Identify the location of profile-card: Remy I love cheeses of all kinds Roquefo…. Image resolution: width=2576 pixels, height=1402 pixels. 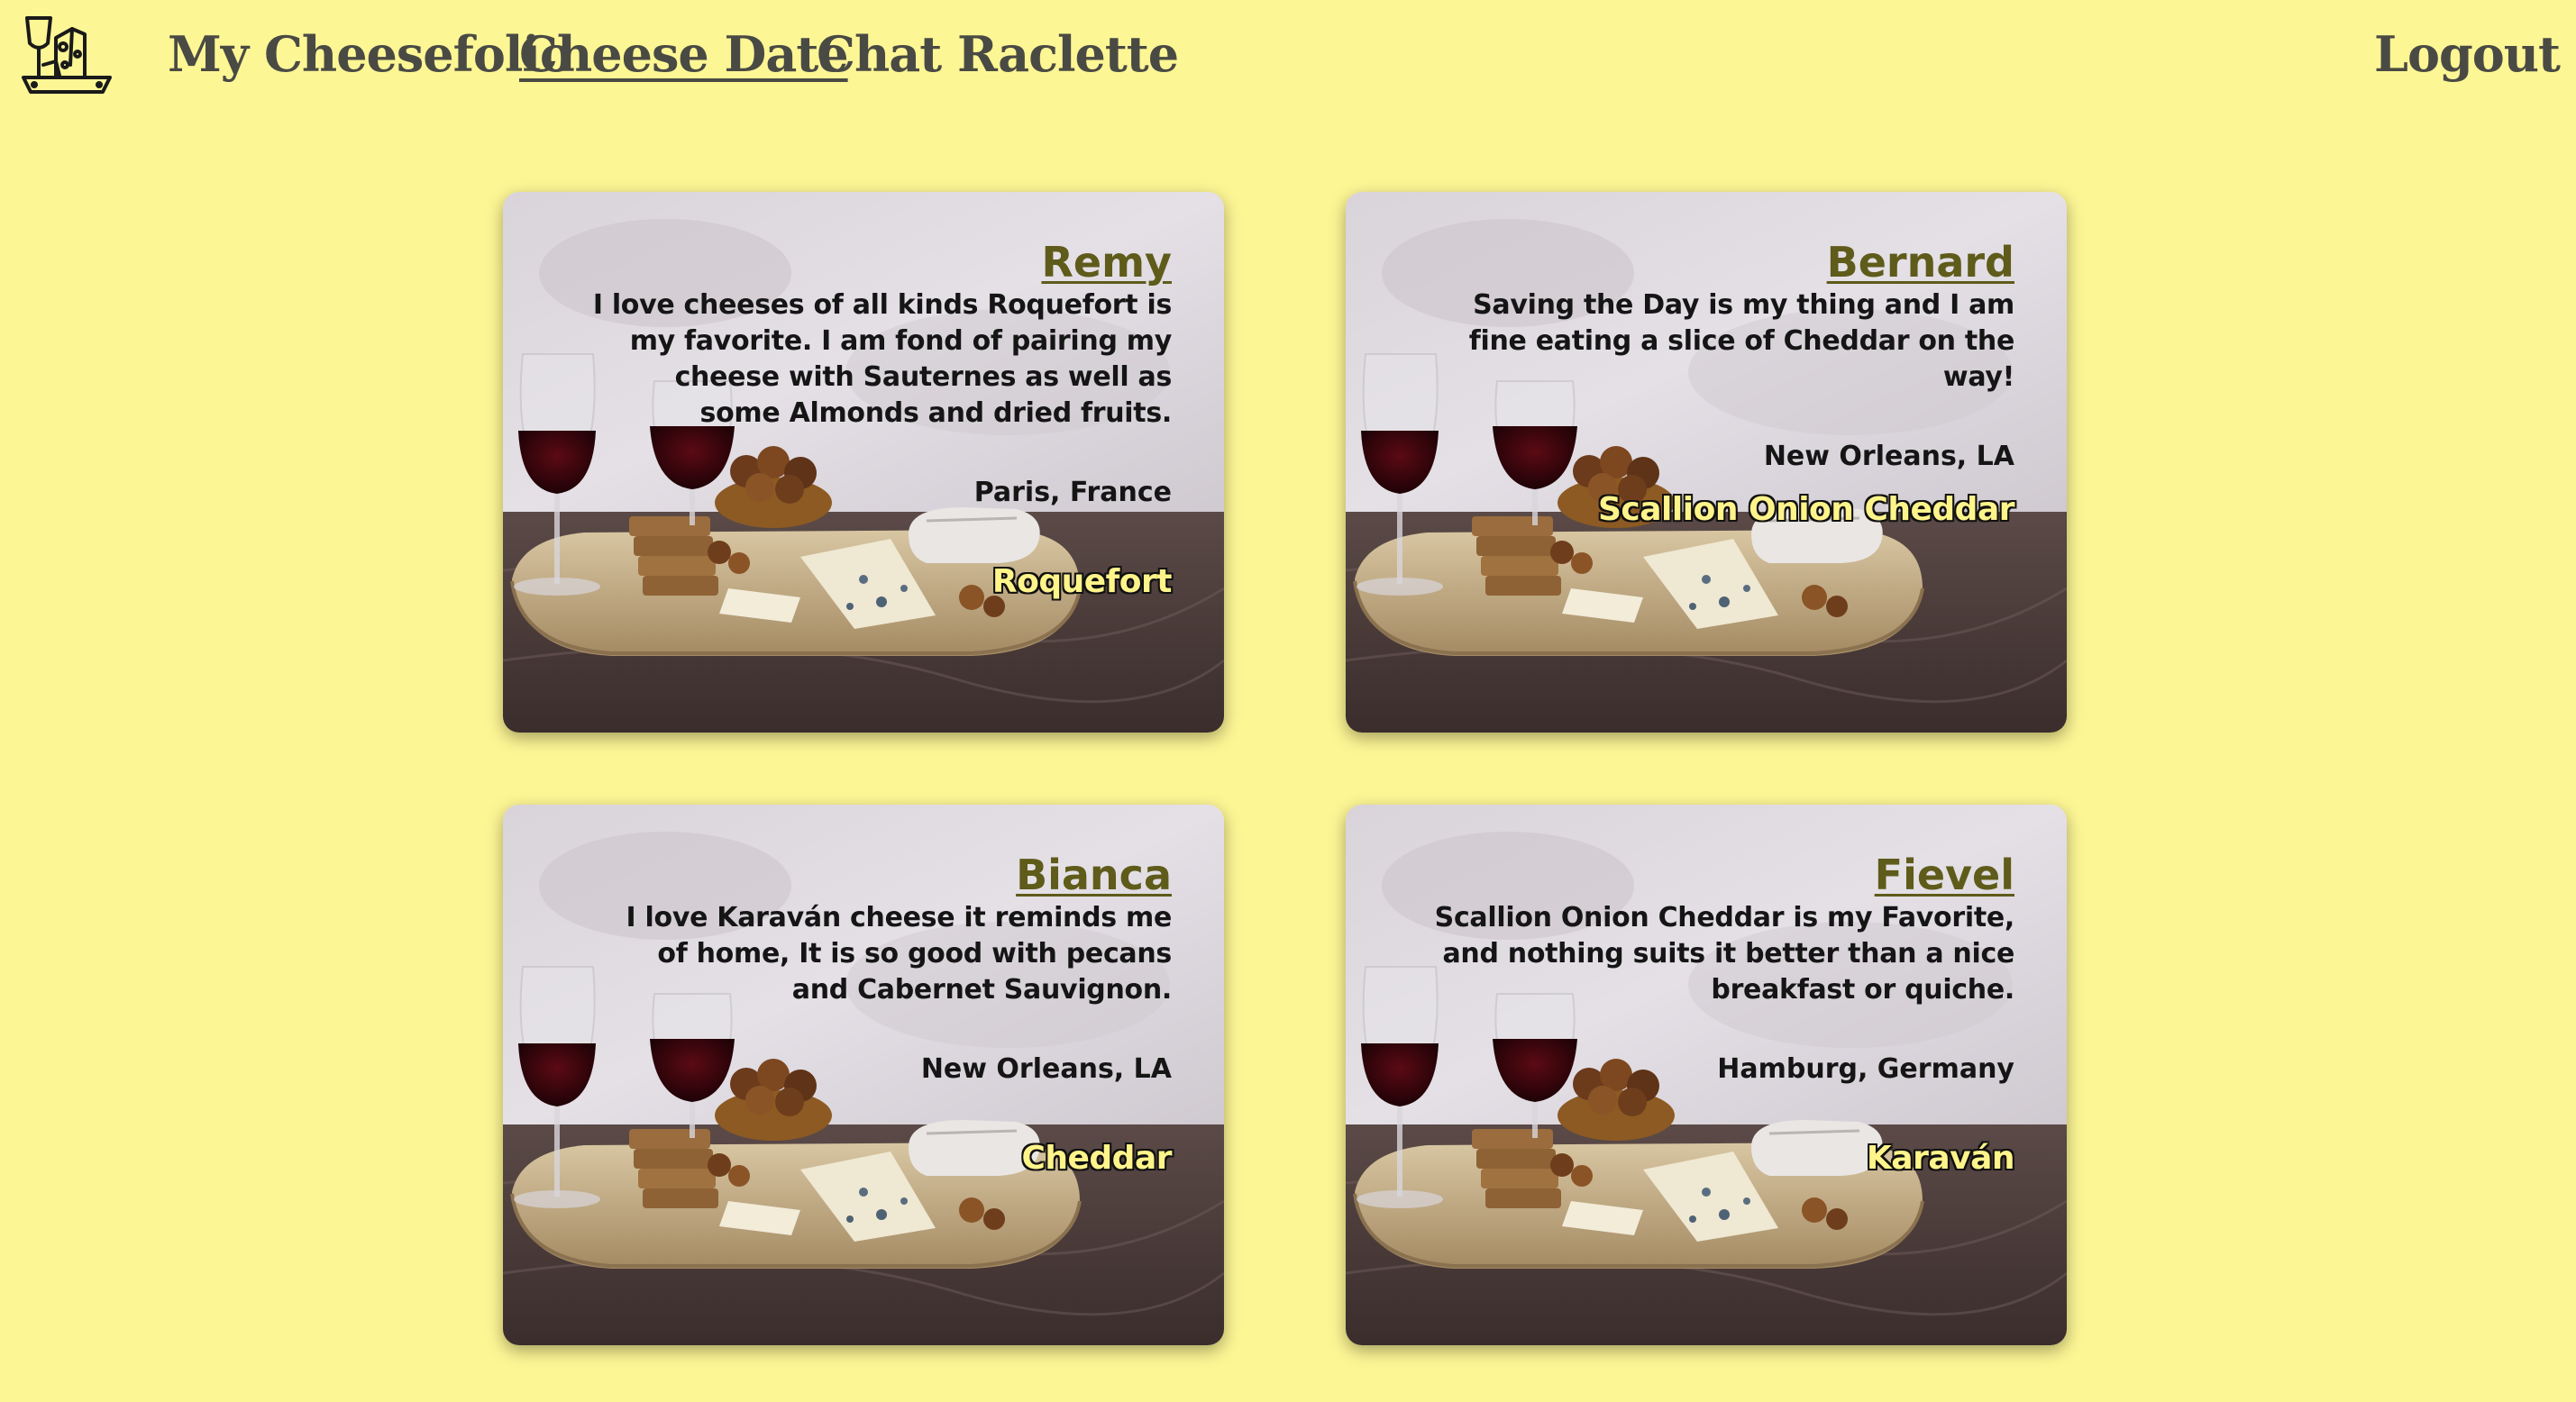
(863, 463).